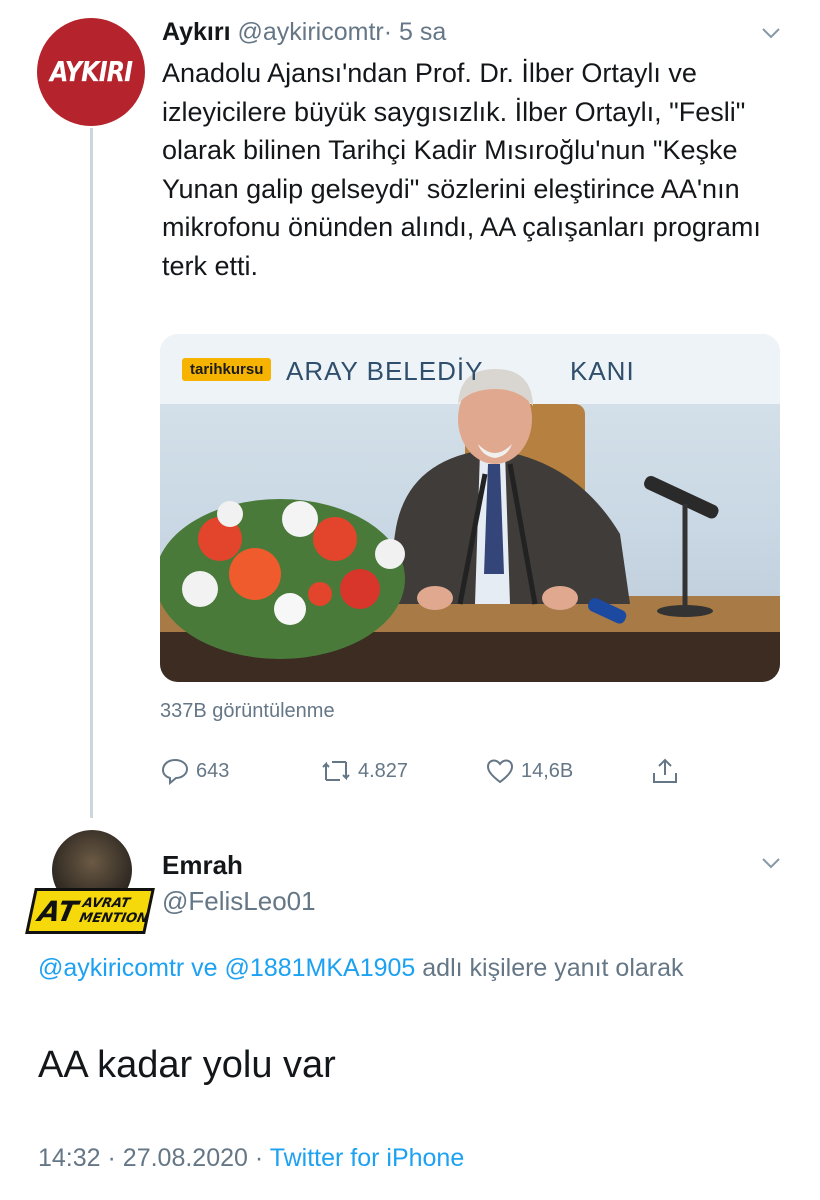 Image resolution: width=820 pixels, height=1200 pixels. What do you see at coordinates (422, 32) in the screenshot?
I see `tweet-time: 5 sa` at bounding box center [422, 32].